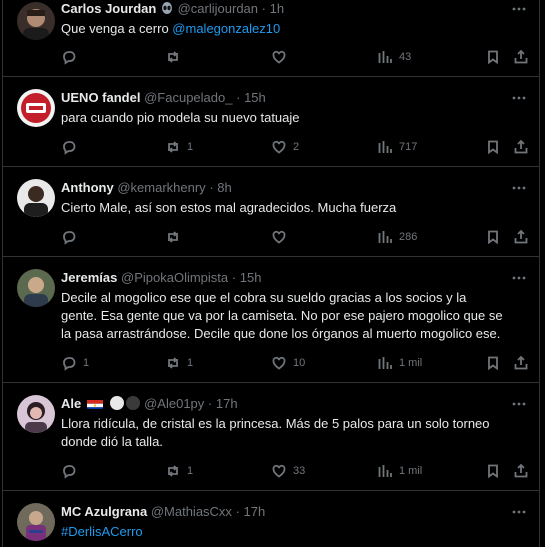 The width and height of the screenshot is (545, 547). Describe the element at coordinates (295, 237) in the screenshot. I see `tweet-actions: 286` at that location.